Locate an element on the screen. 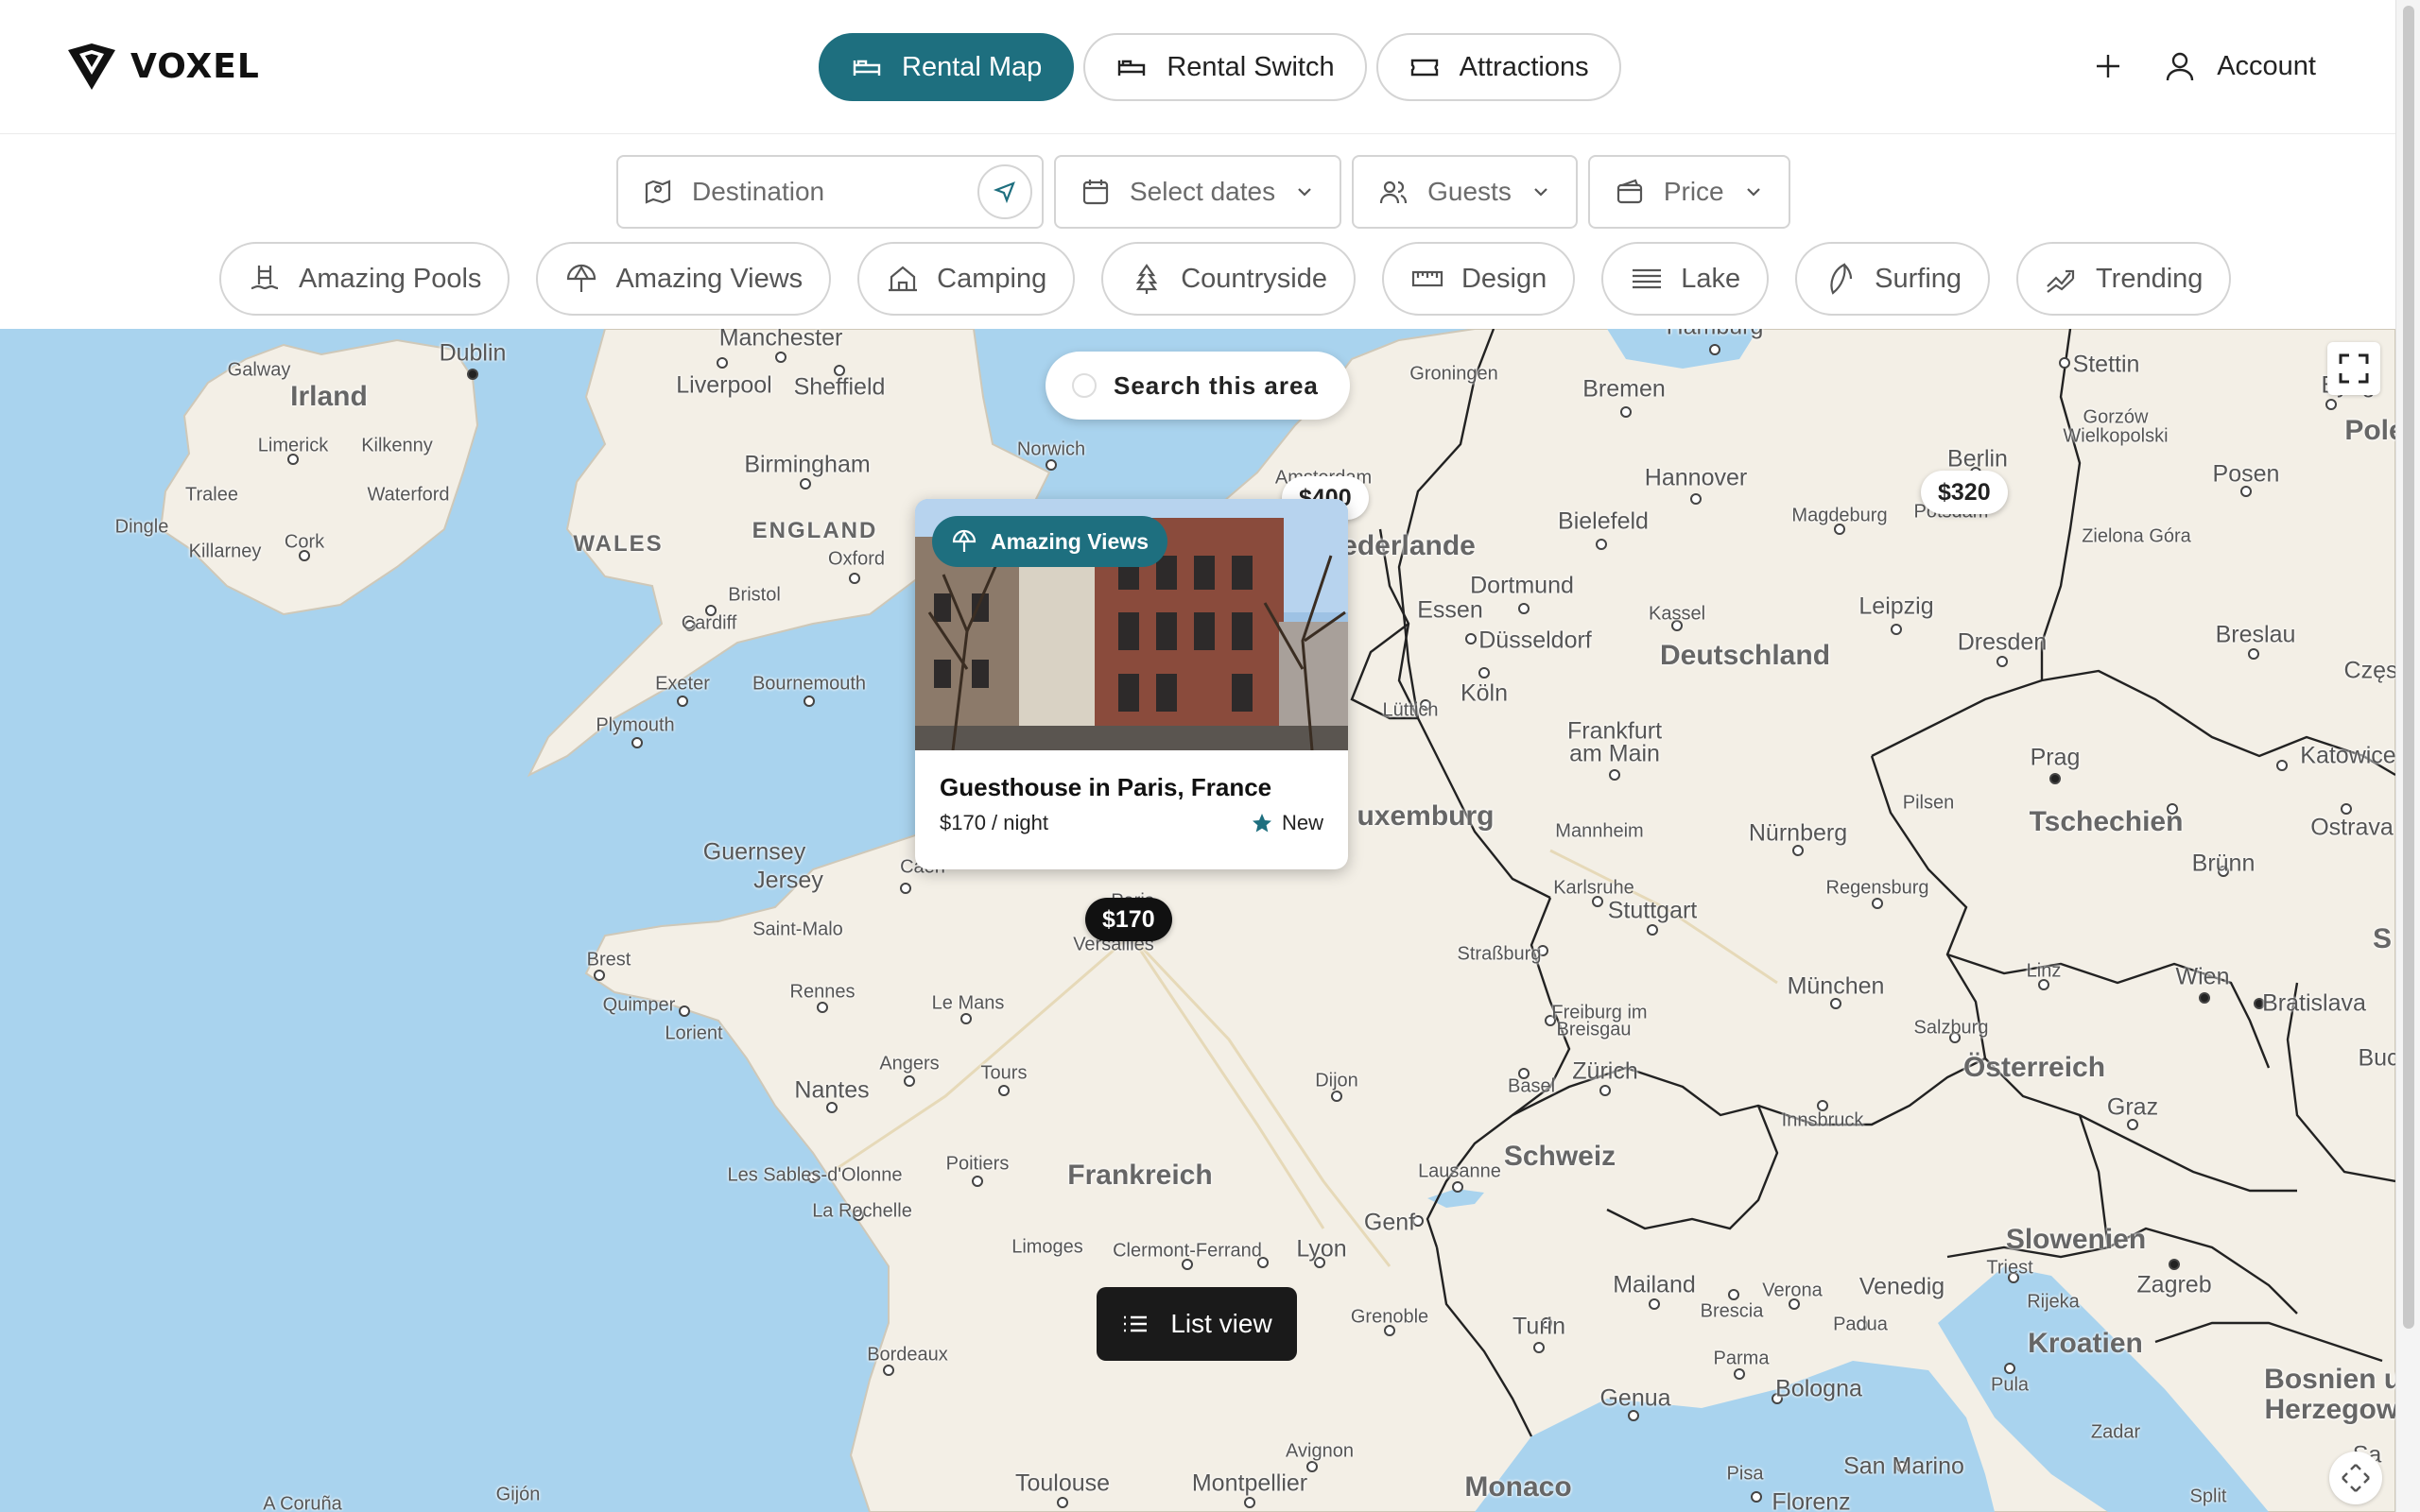 The height and width of the screenshot is (1512, 2420). map-label: Hamburg is located at coordinates (1715, 335).